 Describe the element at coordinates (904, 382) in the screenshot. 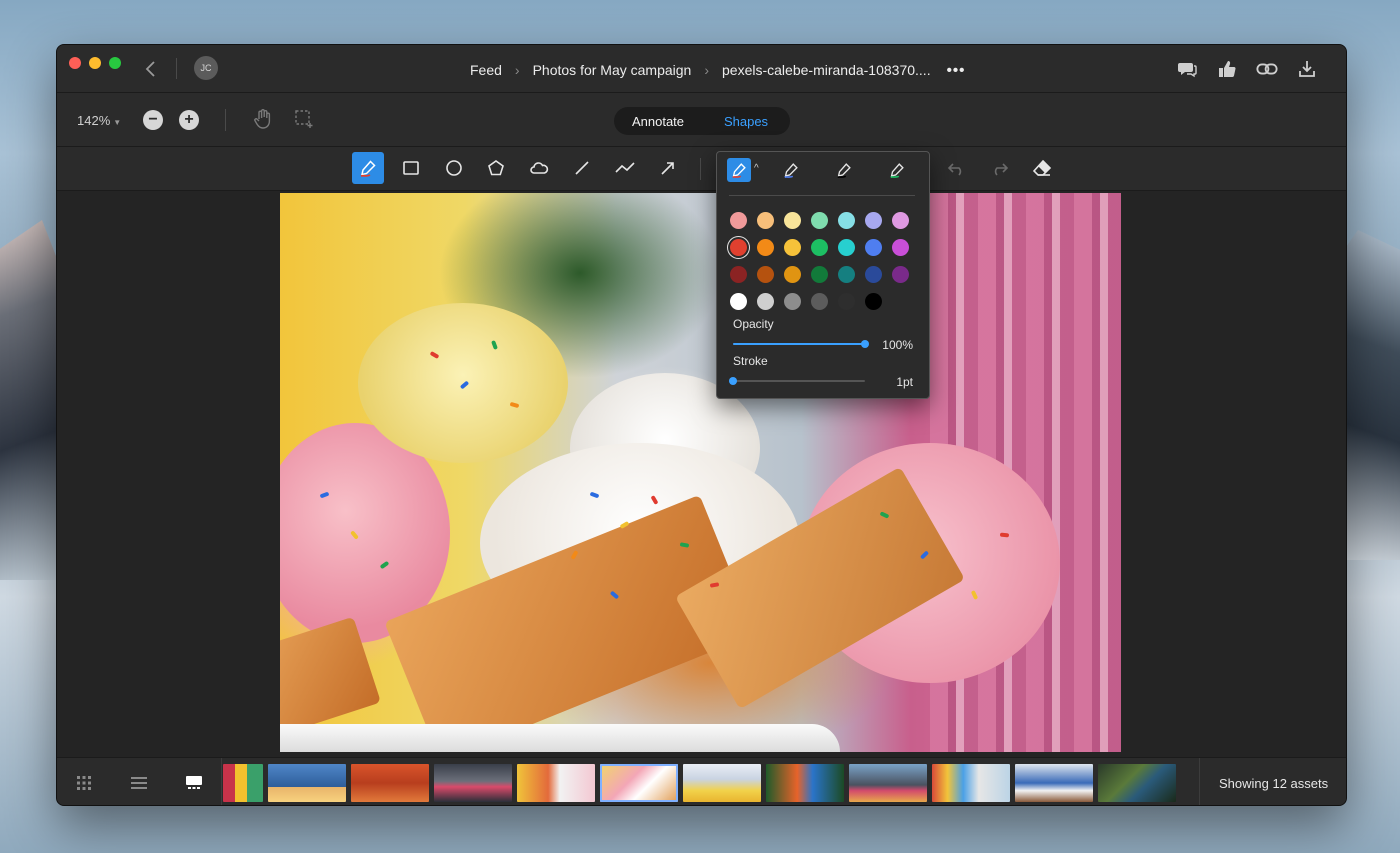

I see `stroke-value: 1pt` at that location.